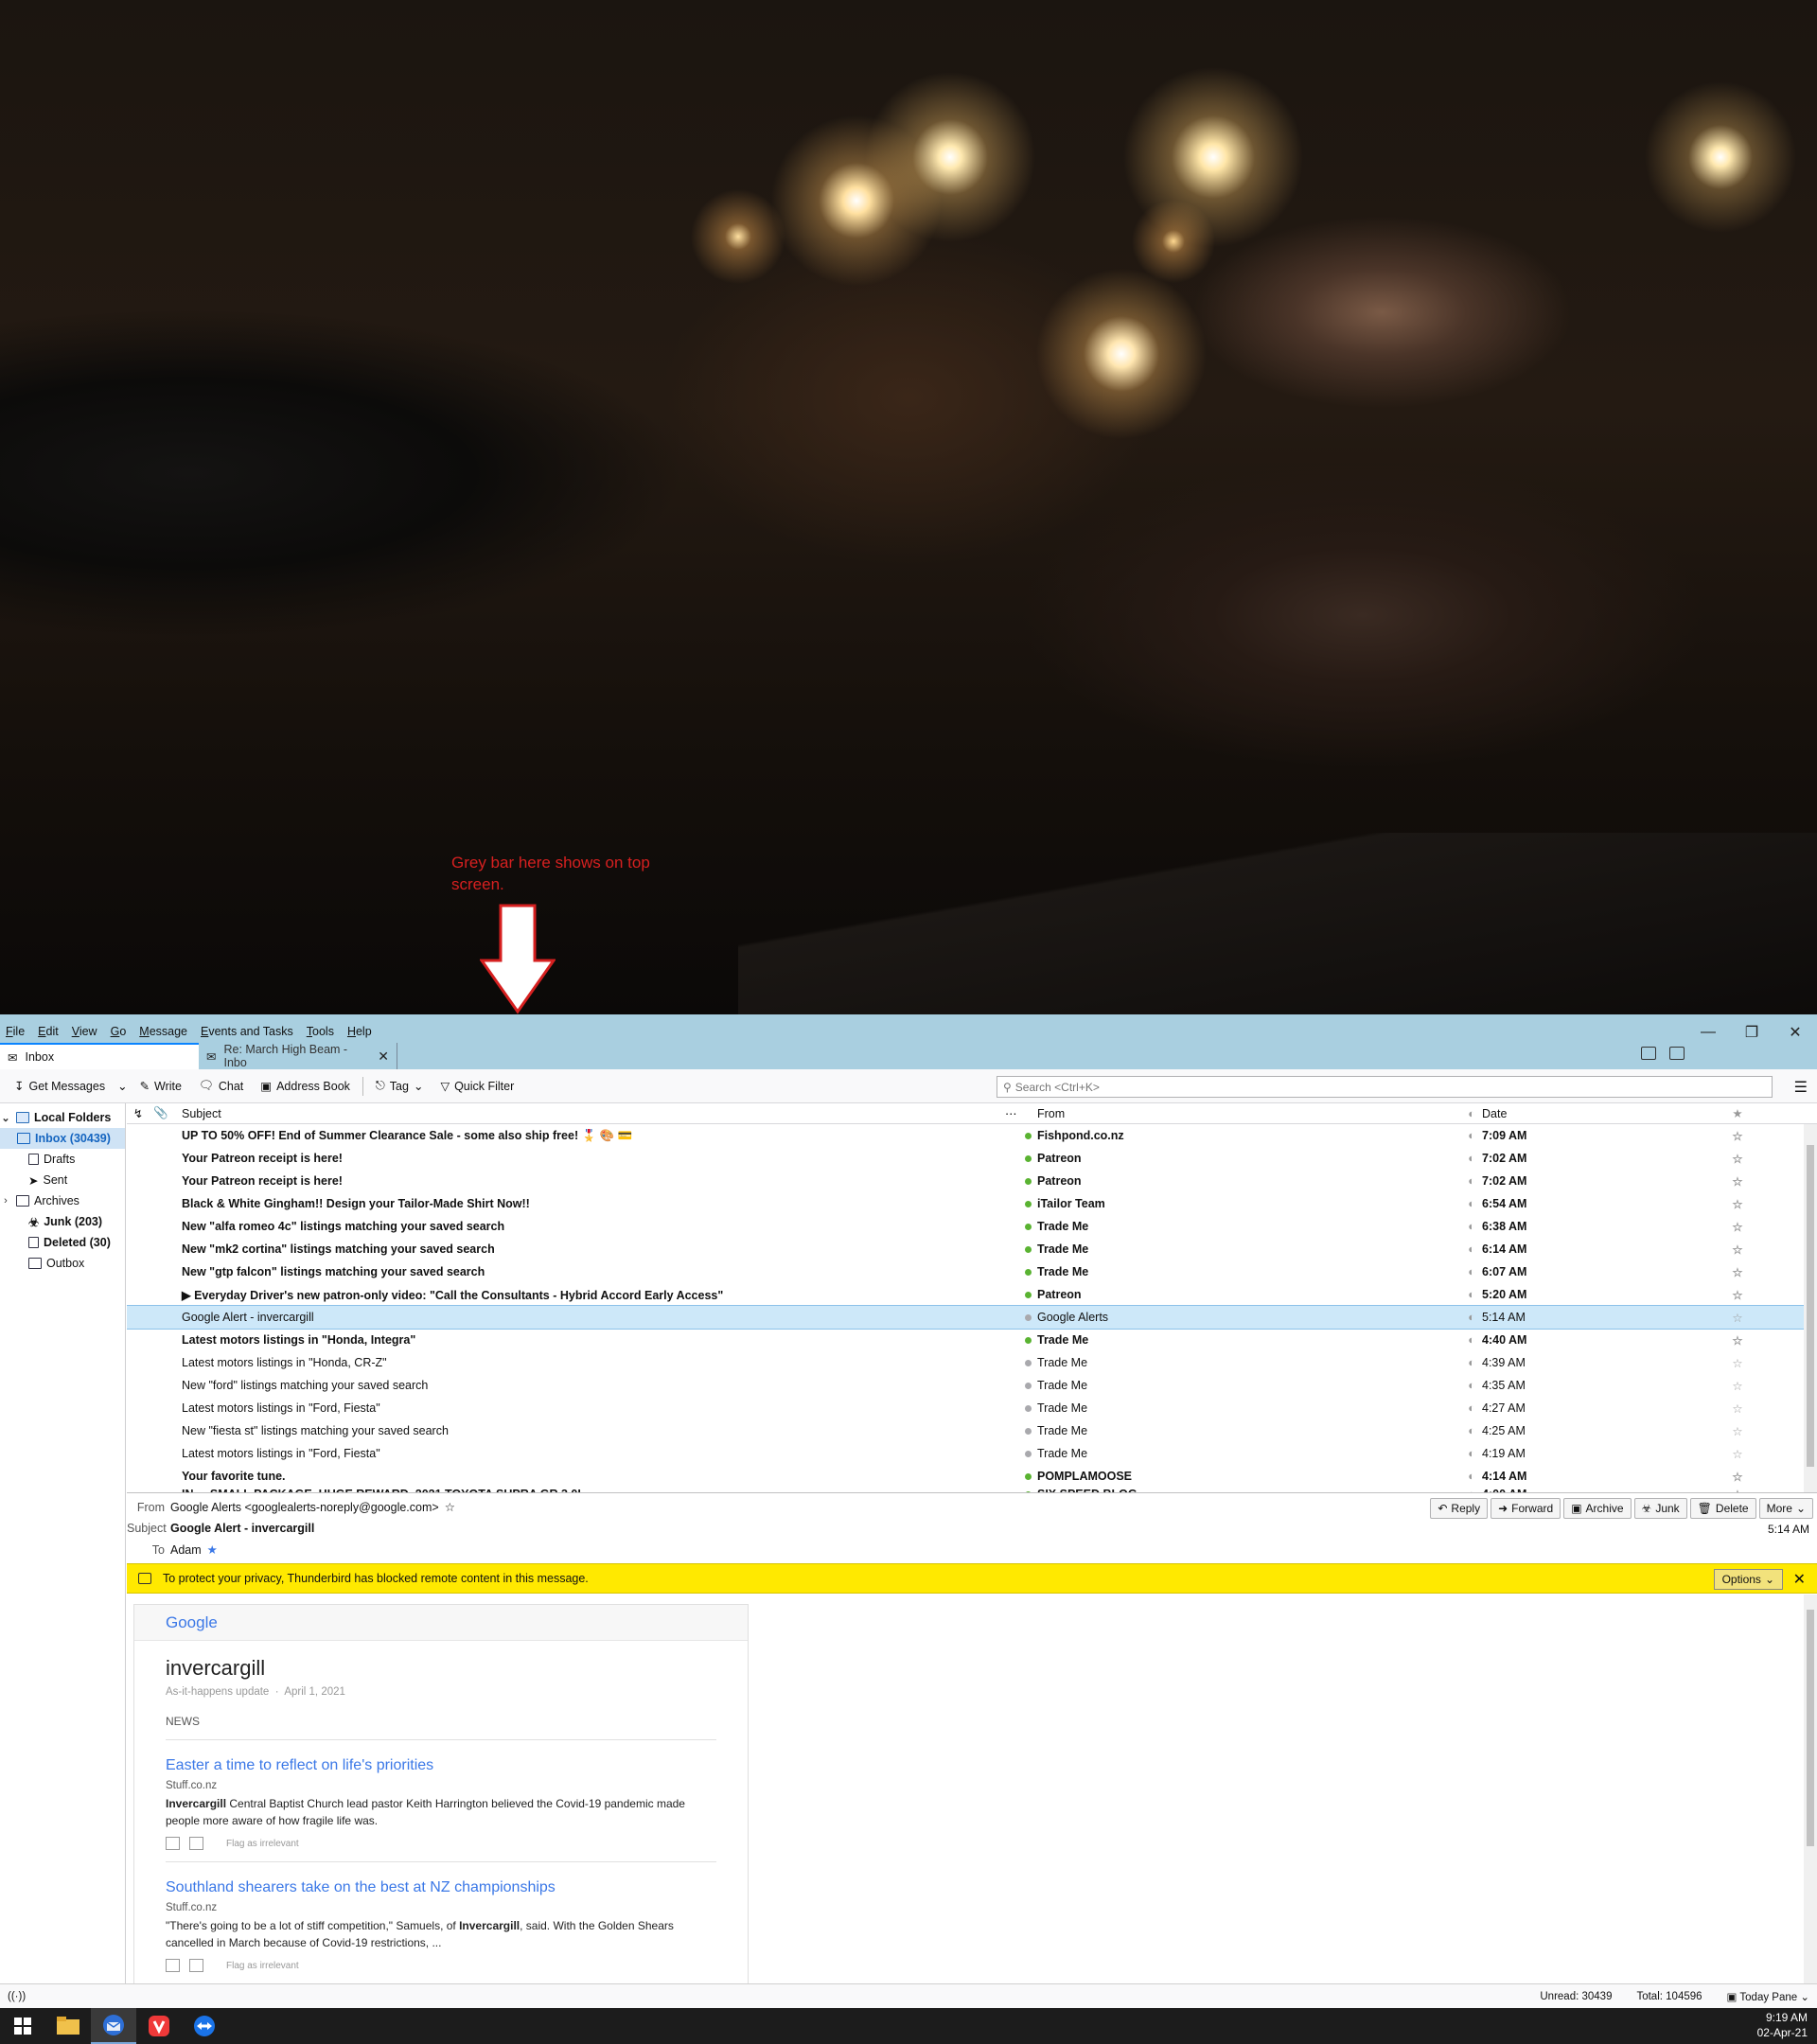 The height and width of the screenshot is (2044, 1817). I want to click on taskbar-teamviewer, so click(205, 2026).